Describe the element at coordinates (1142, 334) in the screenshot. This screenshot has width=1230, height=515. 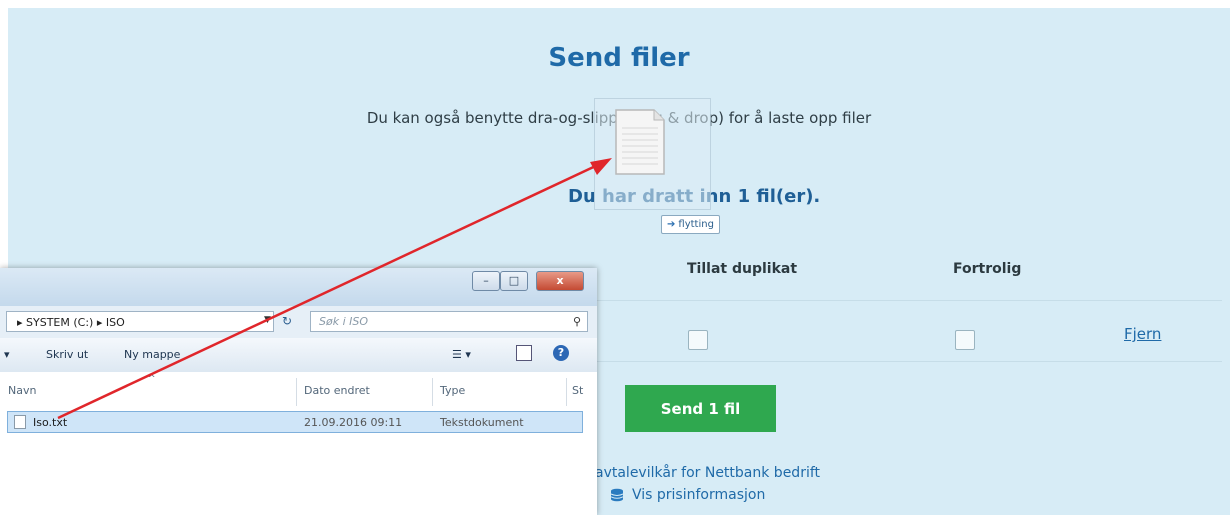
I see `remove-file-link: Fjern` at that location.